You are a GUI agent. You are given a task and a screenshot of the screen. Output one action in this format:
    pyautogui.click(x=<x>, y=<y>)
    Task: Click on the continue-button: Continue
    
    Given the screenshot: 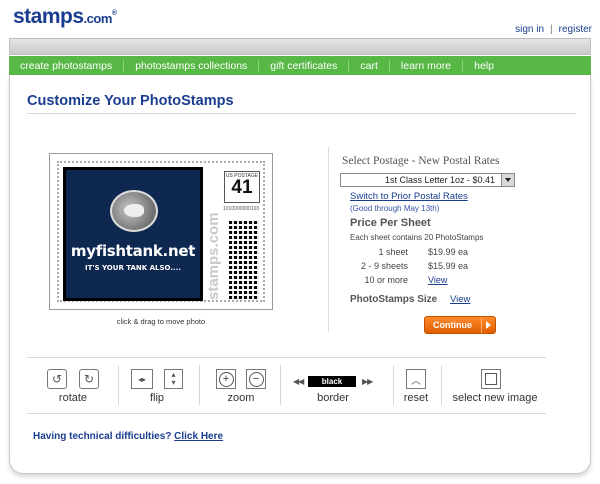 What is the action you would take?
    pyautogui.click(x=460, y=325)
    